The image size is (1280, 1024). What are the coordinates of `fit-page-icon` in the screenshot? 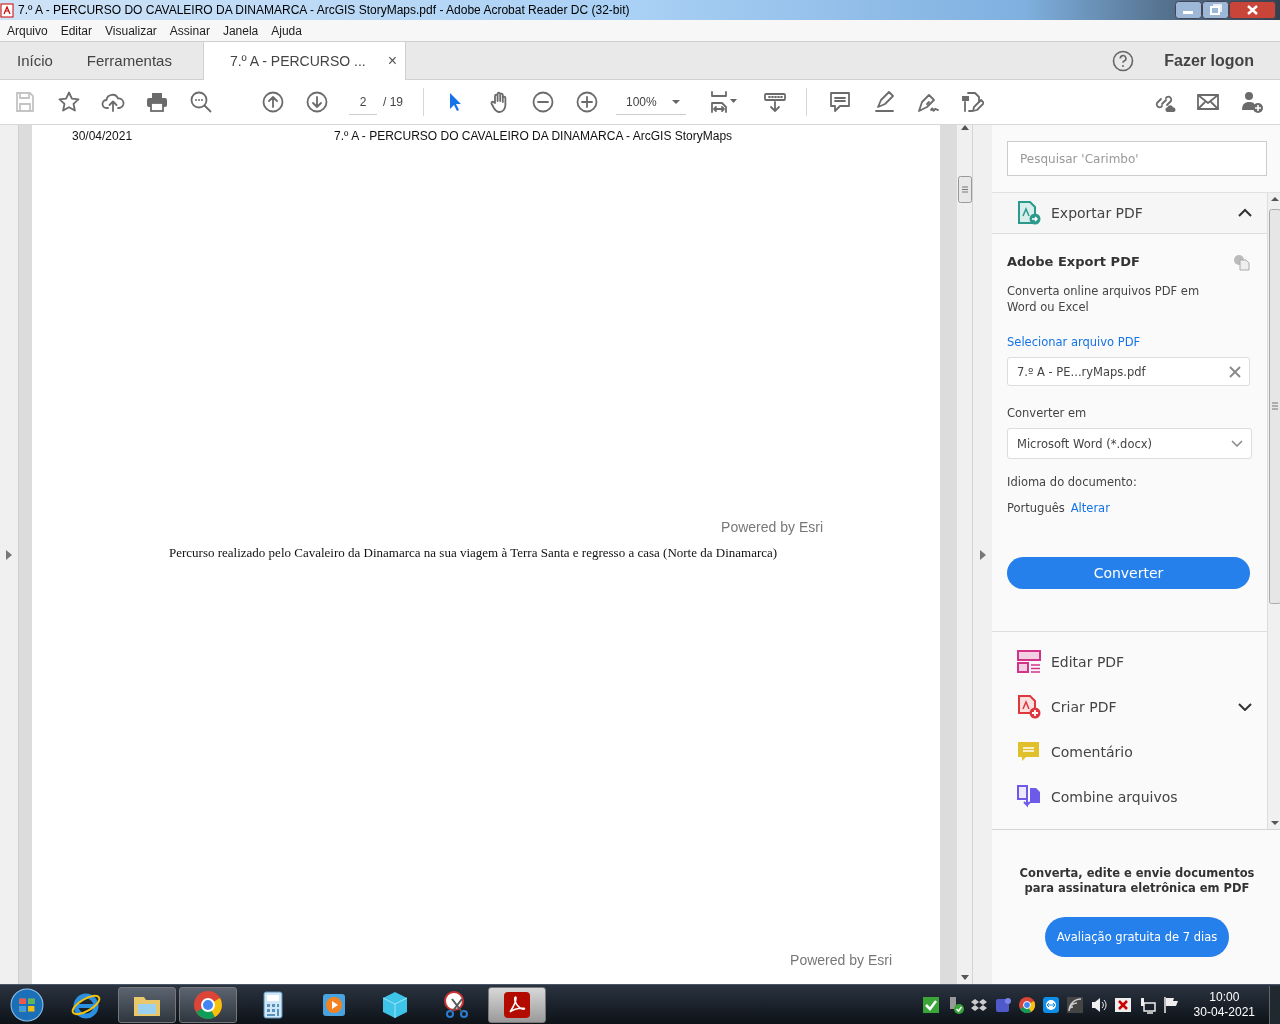 It's located at (724, 102).